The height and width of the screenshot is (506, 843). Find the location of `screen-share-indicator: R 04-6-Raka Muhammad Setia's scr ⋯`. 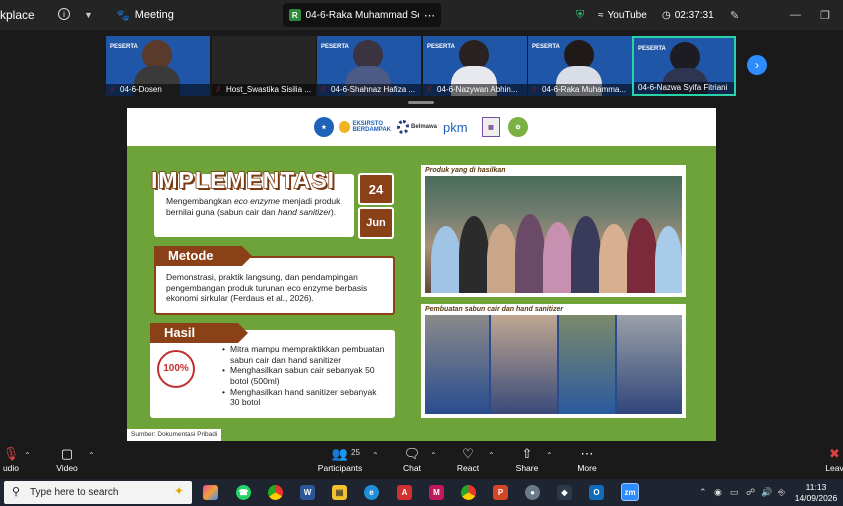

screen-share-indicator: R 04-6-Raka Muhammad Setia's scr ⋯ is located at coordinates (362, 15).